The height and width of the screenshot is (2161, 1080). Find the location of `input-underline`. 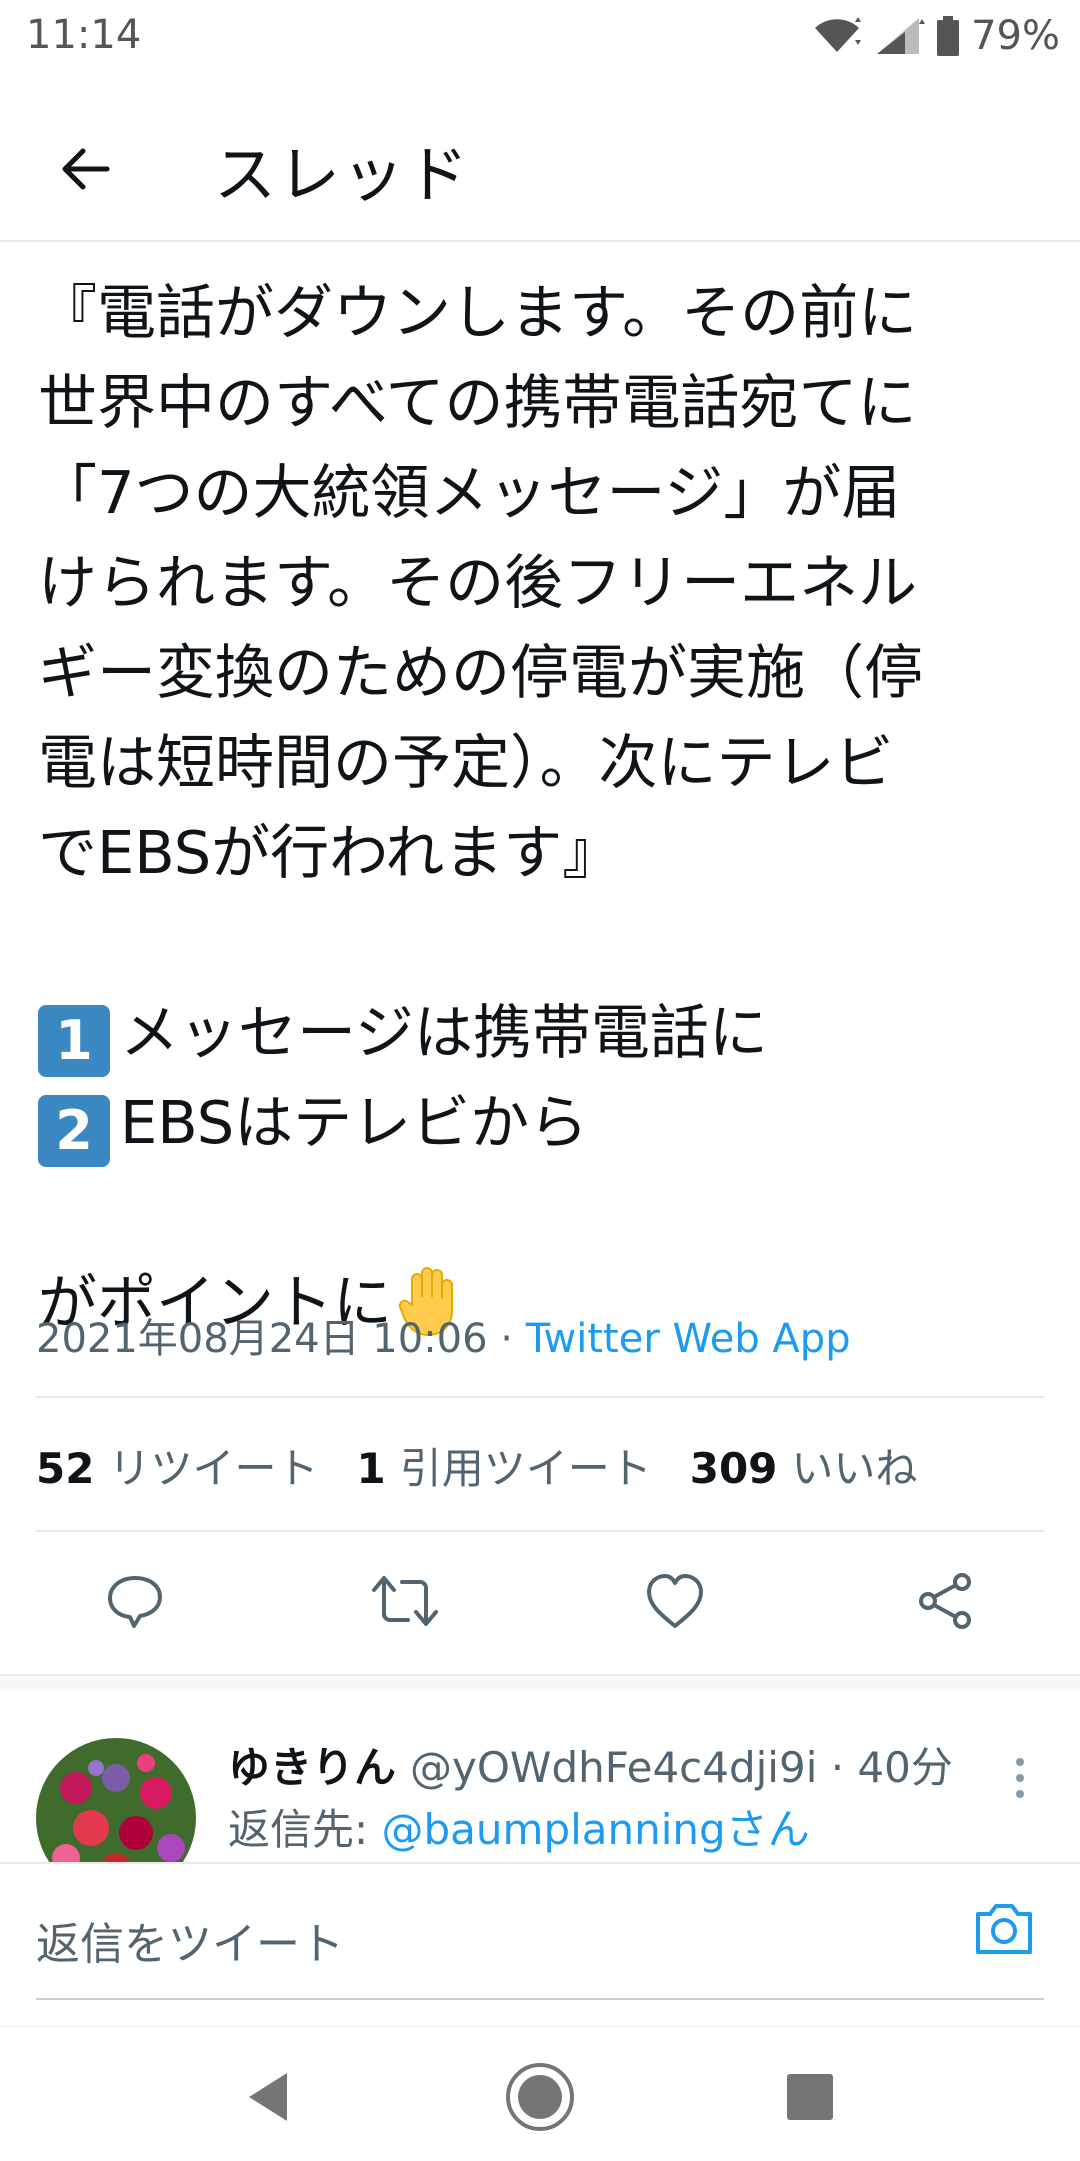

input-underline is located at coordinates (540, 1999).